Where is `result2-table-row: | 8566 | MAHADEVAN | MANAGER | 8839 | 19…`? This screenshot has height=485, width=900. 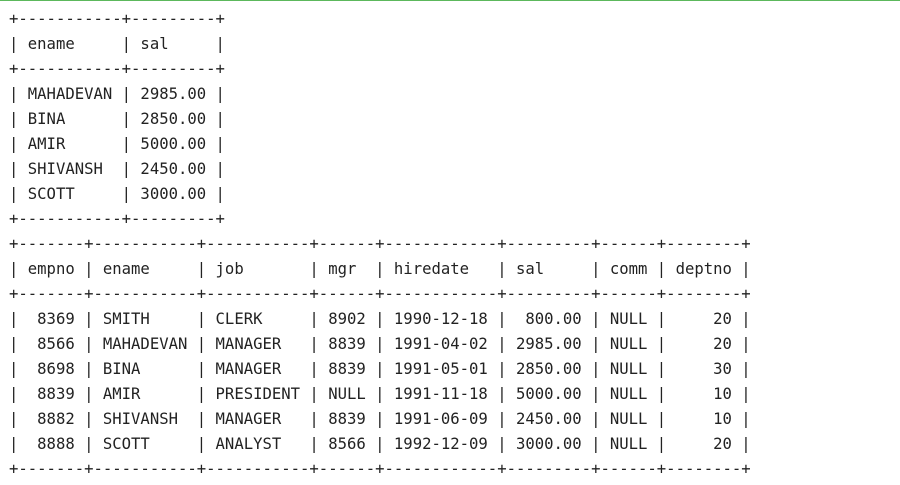 result2-table-row: | 8566 | MAHADEVAN | MANAGER | 8839 | 19… is located at coordinates (380, 344).